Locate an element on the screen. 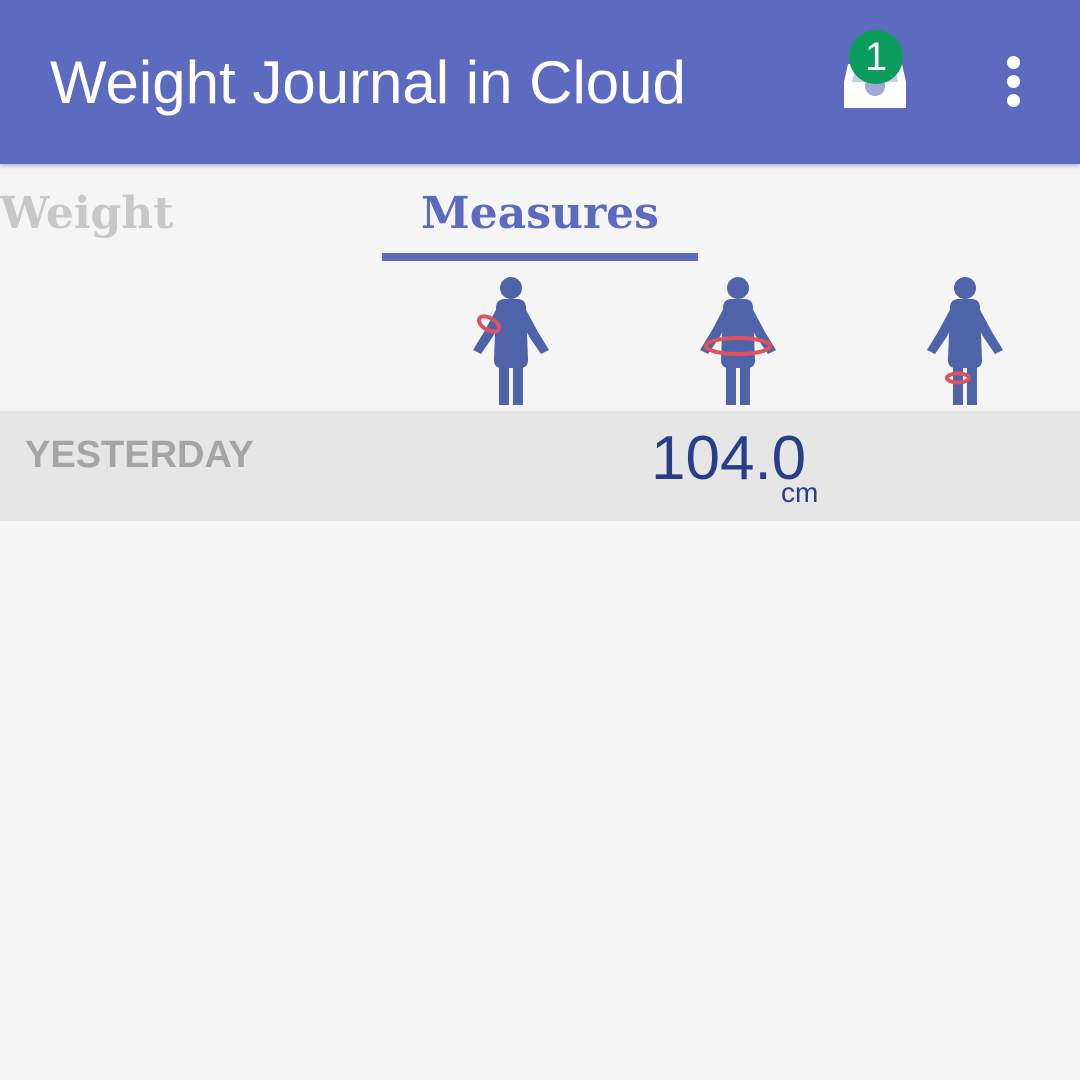 The width and height of the screenshot is (1080, 1080). app-title: Weight Journal in Cloud is located at coordinates (368, 82).